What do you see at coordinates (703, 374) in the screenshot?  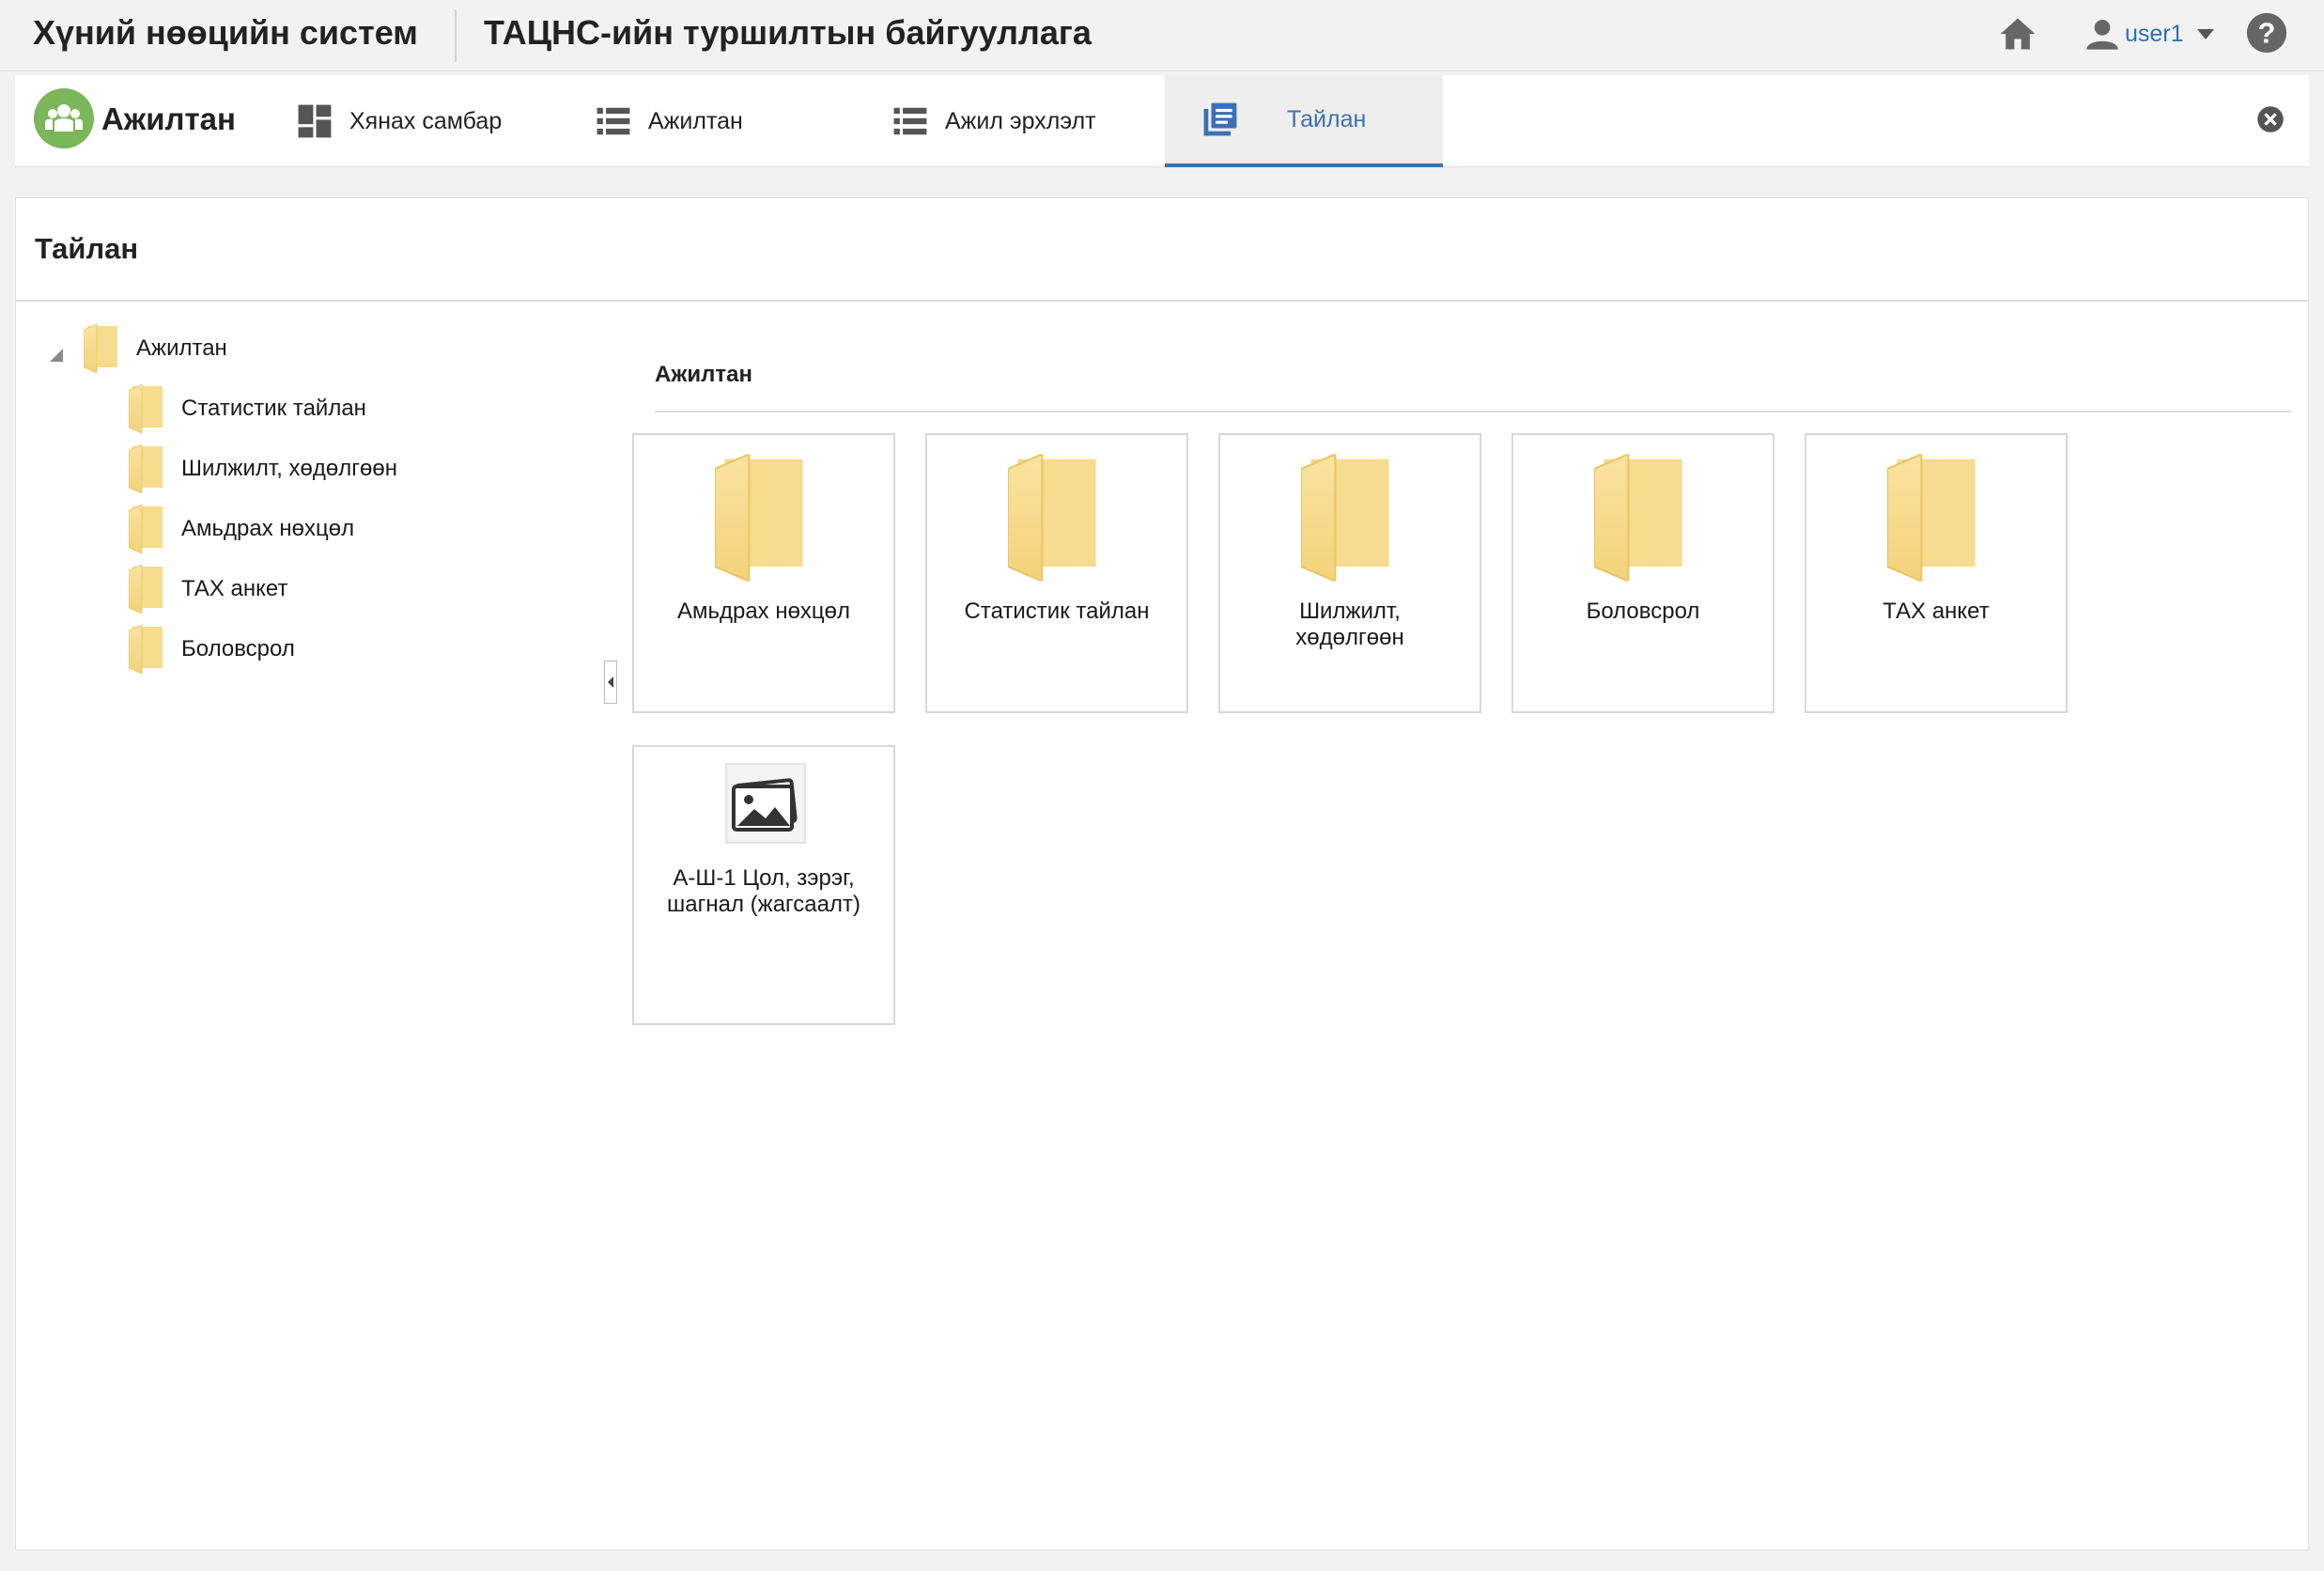 I see `section-title: Ажилтан` at bounding box center [703, 374].